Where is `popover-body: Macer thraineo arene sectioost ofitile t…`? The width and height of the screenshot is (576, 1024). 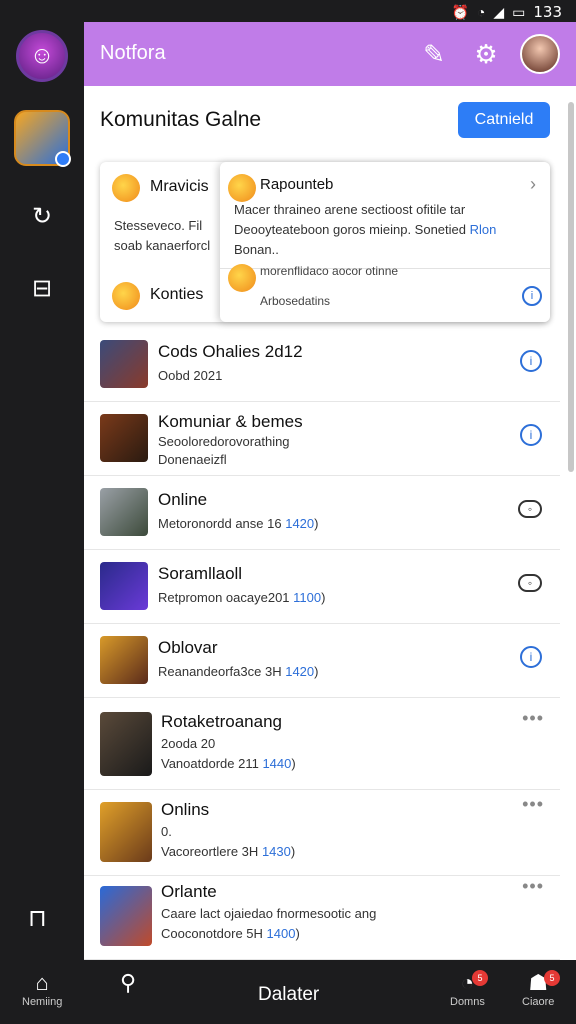
popover-body: Macer thraineo arene sectioost ofitile t… is located at coordinates (365, 229).